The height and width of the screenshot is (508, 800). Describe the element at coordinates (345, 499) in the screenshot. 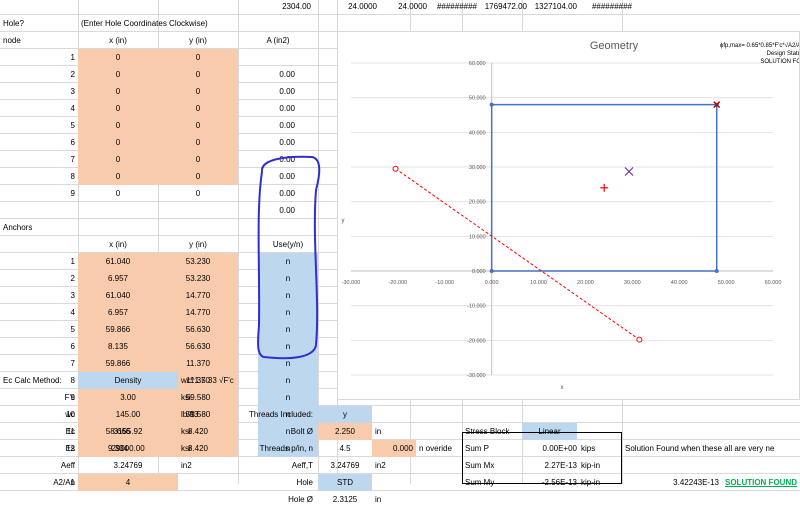

I see `hole-dia-value: 2.3125` at that location.